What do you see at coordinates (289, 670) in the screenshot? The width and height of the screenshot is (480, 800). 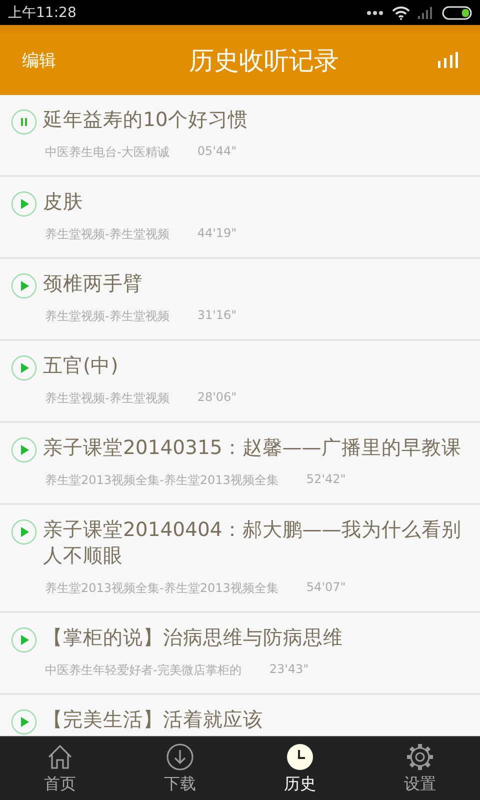 I see `duration-label: 23'43"` at bounding box center [289, 670].